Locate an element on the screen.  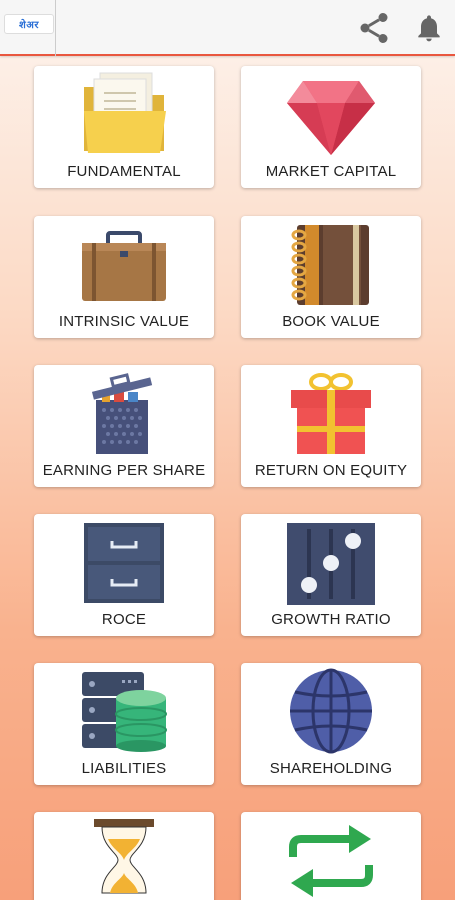
tile-label: SHAREHOLDING is located at coordinates (331, 768).